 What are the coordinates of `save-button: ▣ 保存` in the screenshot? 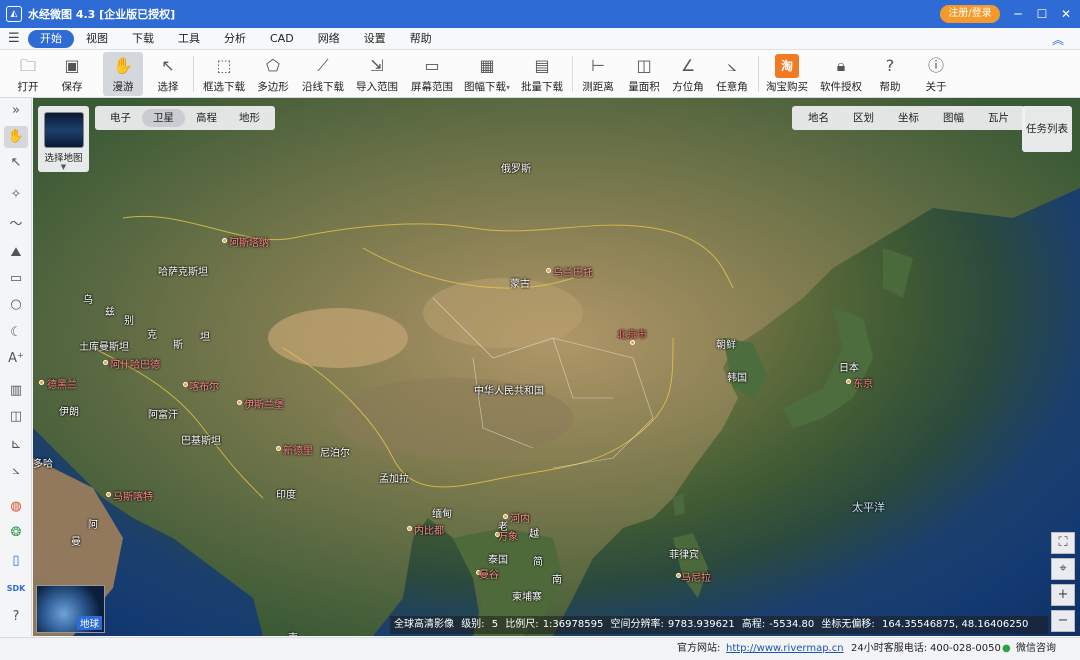 It's located at (72, 74).